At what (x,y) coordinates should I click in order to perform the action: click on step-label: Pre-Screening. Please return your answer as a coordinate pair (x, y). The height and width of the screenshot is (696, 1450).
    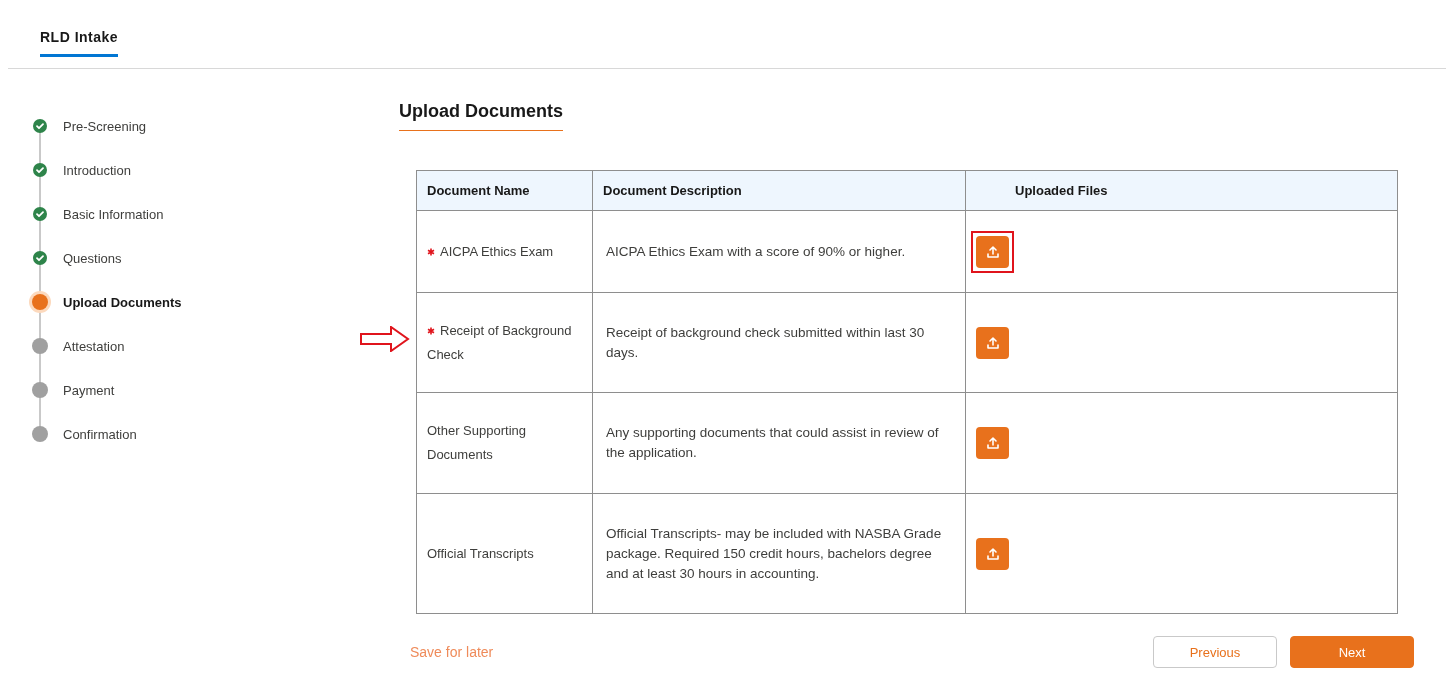
    Looking at the image, I should click on (105, 126).